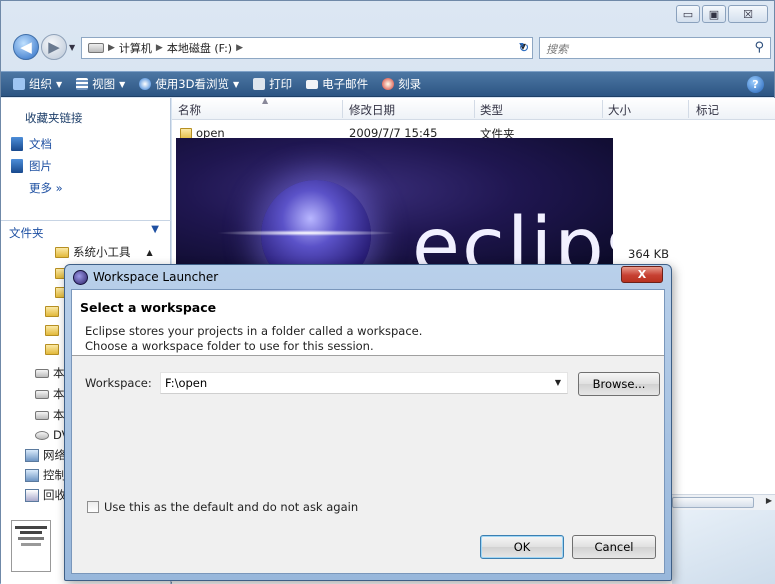  I want to click on default-workspace-checkbox, so click(93, 507).